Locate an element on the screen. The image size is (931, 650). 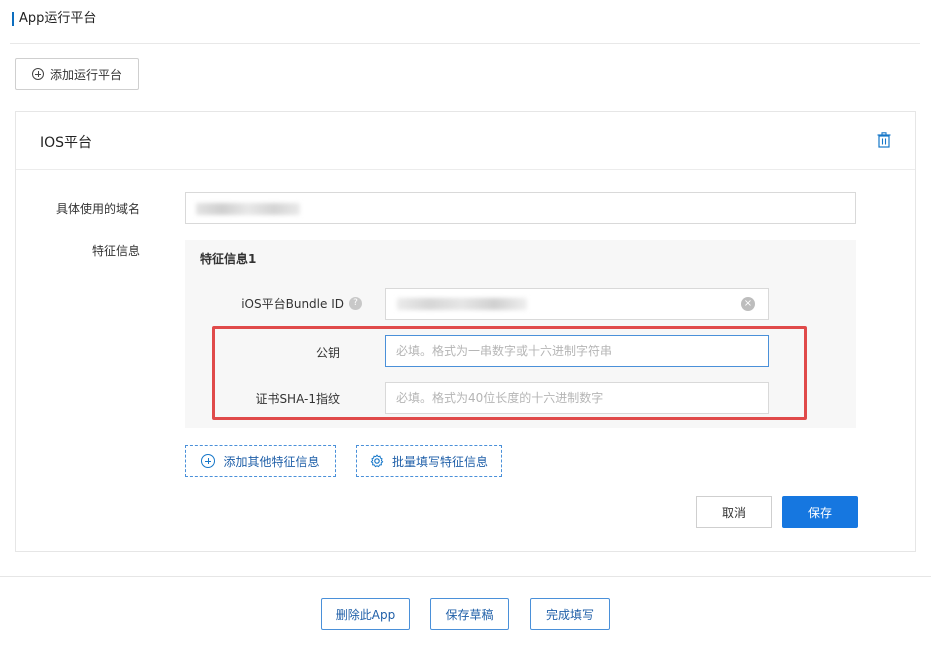
add-feature-button: 添加其他特征信息 is located at coordinates (260, 461).